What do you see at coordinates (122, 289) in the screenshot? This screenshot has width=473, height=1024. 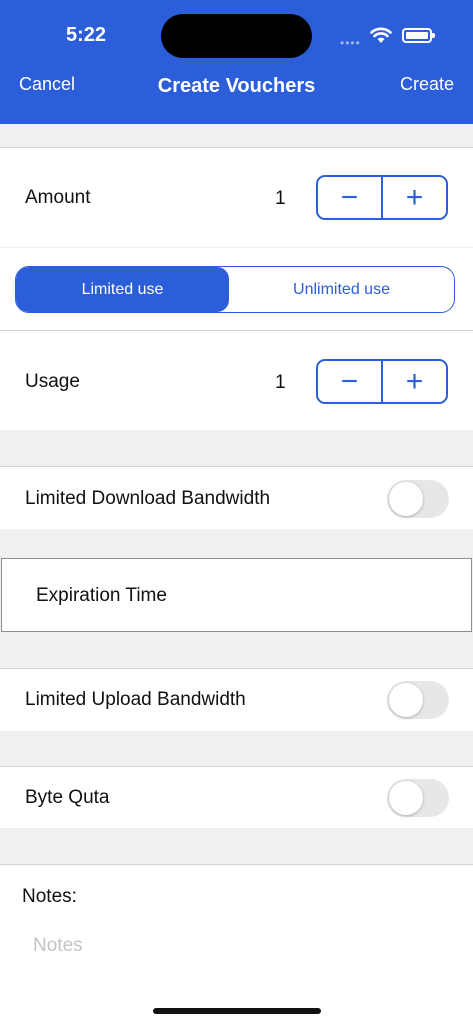 I see `limited-use-segment: Limited use` at bounding box center [122, 289].